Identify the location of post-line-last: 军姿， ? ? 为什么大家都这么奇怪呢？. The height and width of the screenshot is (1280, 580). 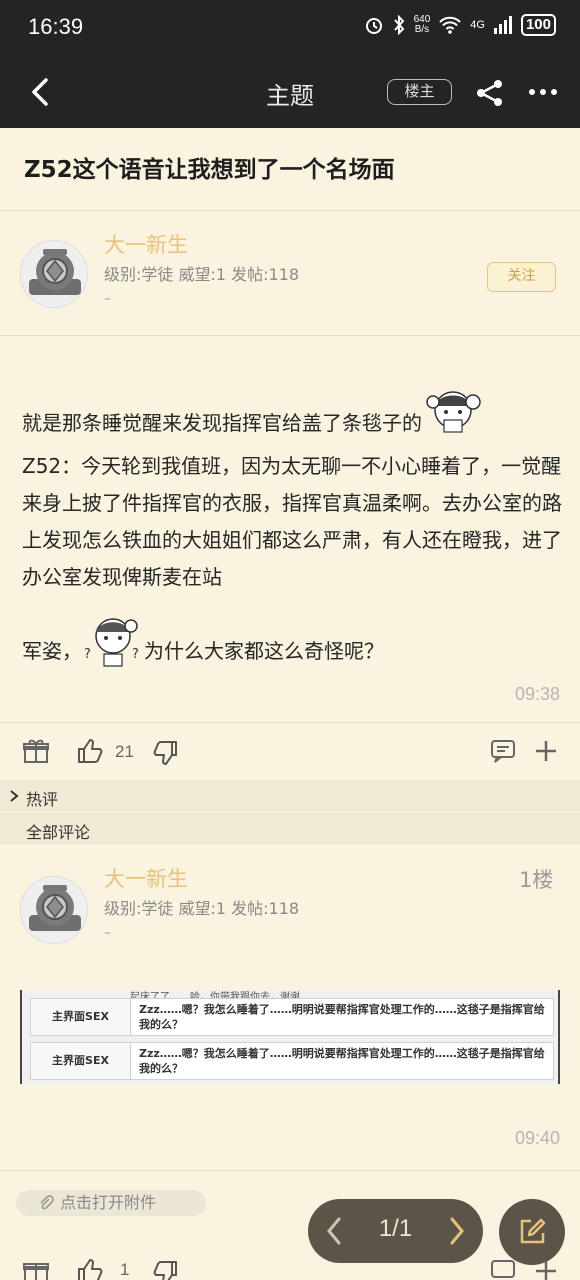
(292, 639).